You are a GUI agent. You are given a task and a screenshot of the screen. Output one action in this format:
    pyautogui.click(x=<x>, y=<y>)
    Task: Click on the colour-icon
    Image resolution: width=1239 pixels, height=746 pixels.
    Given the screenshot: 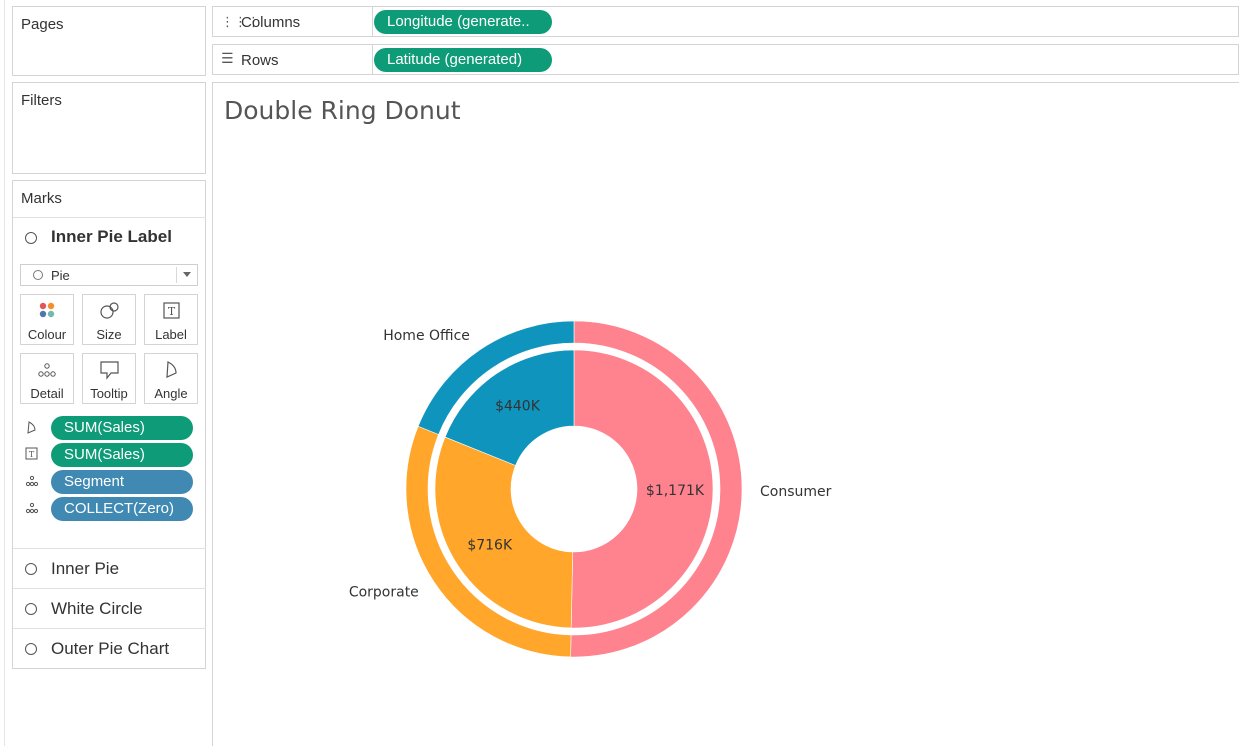 What is the action you would take?
    pyautogui.click(x=47, y=310)
    